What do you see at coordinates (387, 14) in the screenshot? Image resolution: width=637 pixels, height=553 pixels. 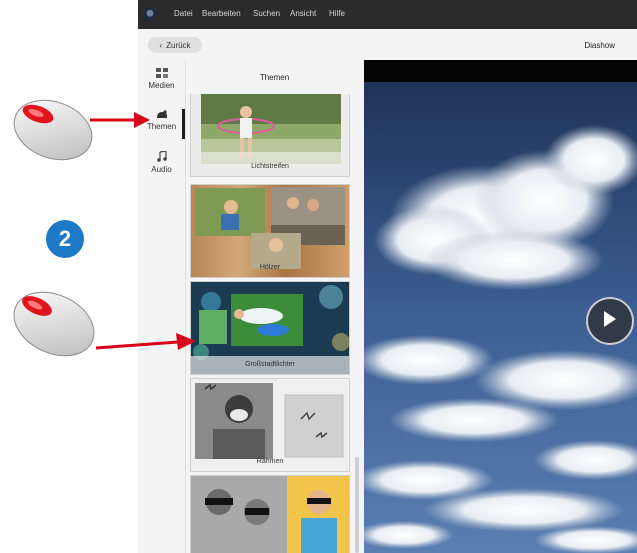 I see `menu-bar: Datei Bearbeiten Suchen Ansicht Hilfe` at bounding box center [387, 14].